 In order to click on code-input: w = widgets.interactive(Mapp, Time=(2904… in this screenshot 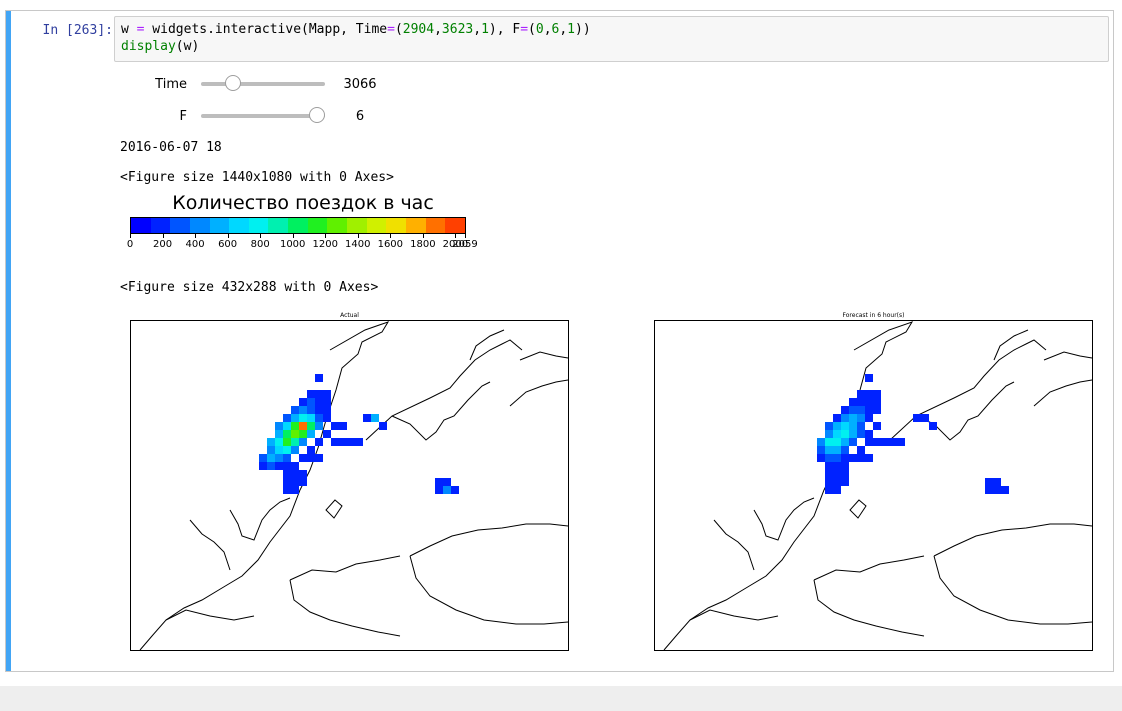, I will do `click(611, 39)`.